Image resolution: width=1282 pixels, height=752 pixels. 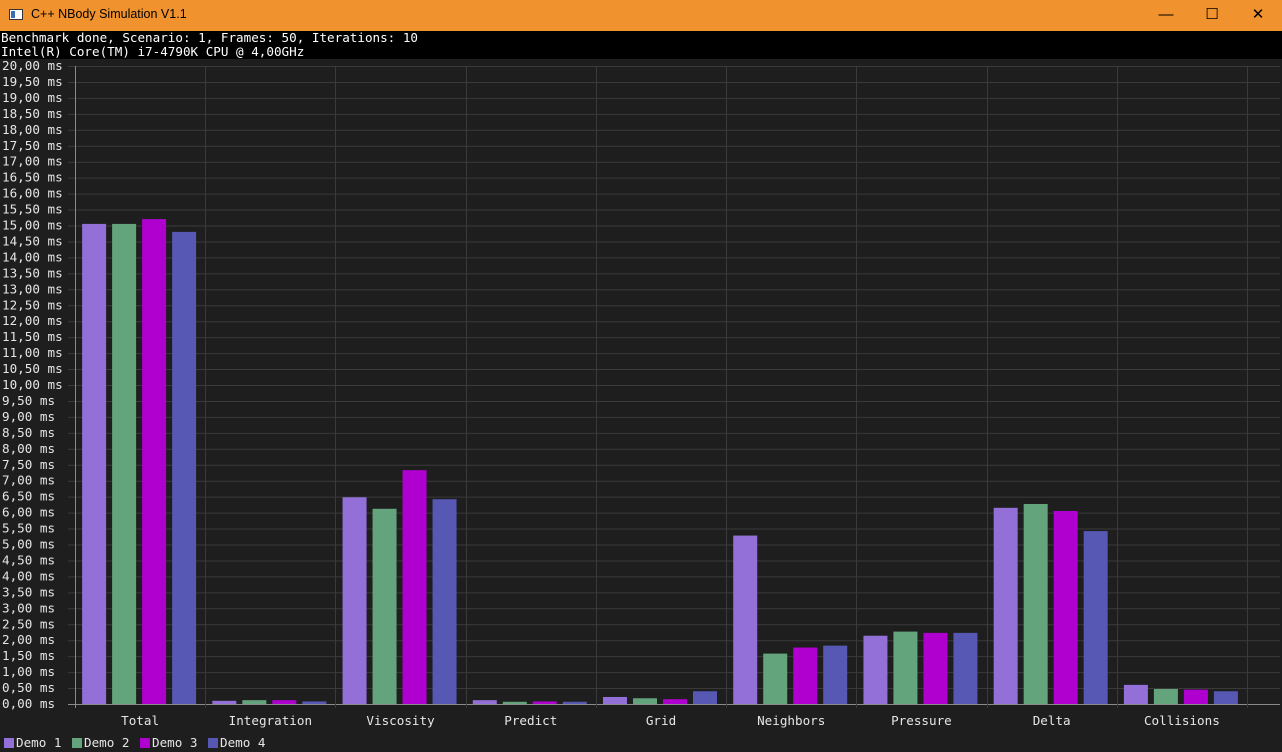 I want to click on minimize-button: —, so click(x=1166, y=15).